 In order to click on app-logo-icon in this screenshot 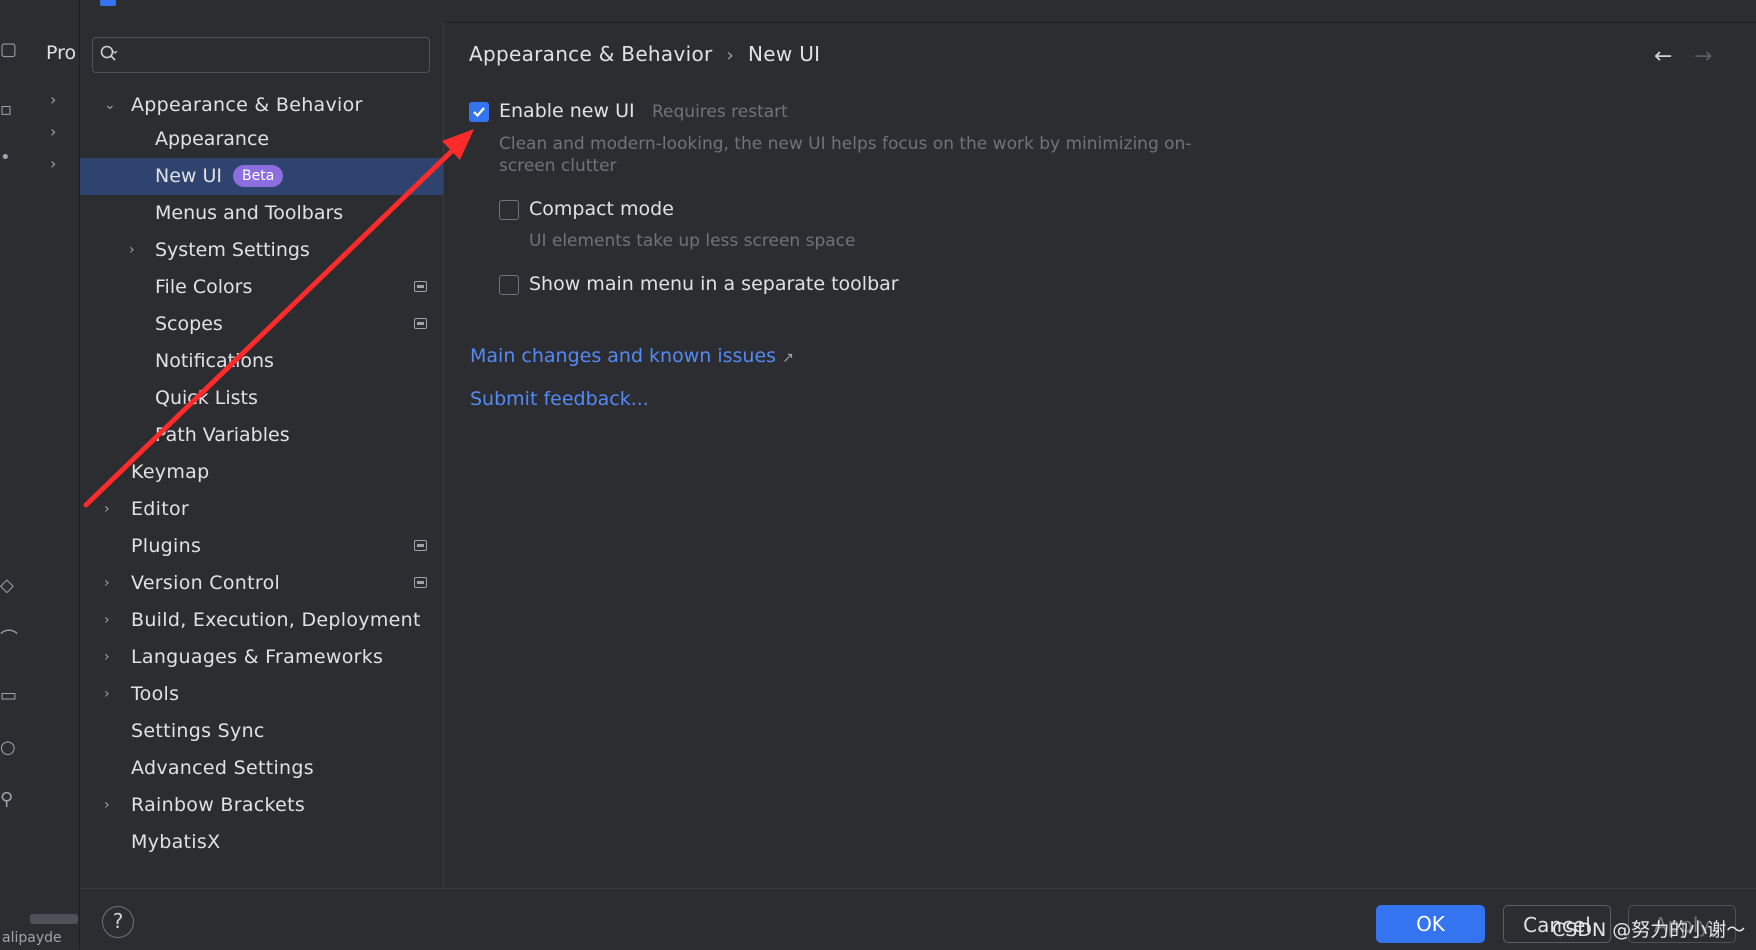, I will do `click(108, 3)`.